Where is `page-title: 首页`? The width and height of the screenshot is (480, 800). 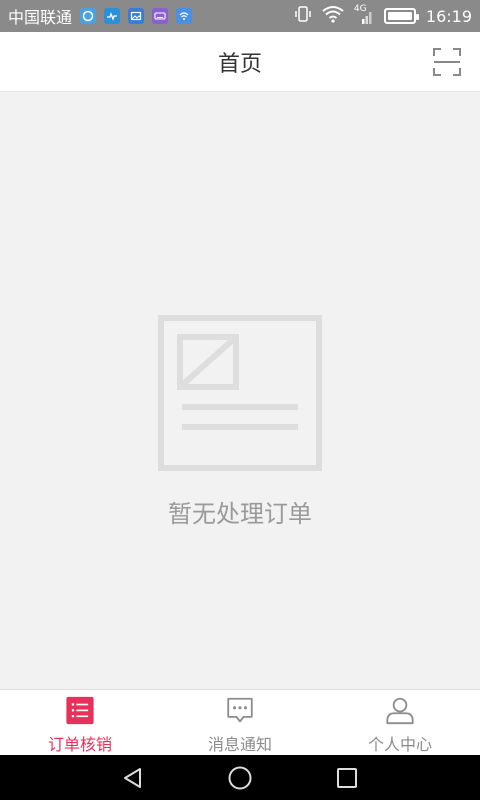
page-title: 首页 is located at coordinates (239, 64).